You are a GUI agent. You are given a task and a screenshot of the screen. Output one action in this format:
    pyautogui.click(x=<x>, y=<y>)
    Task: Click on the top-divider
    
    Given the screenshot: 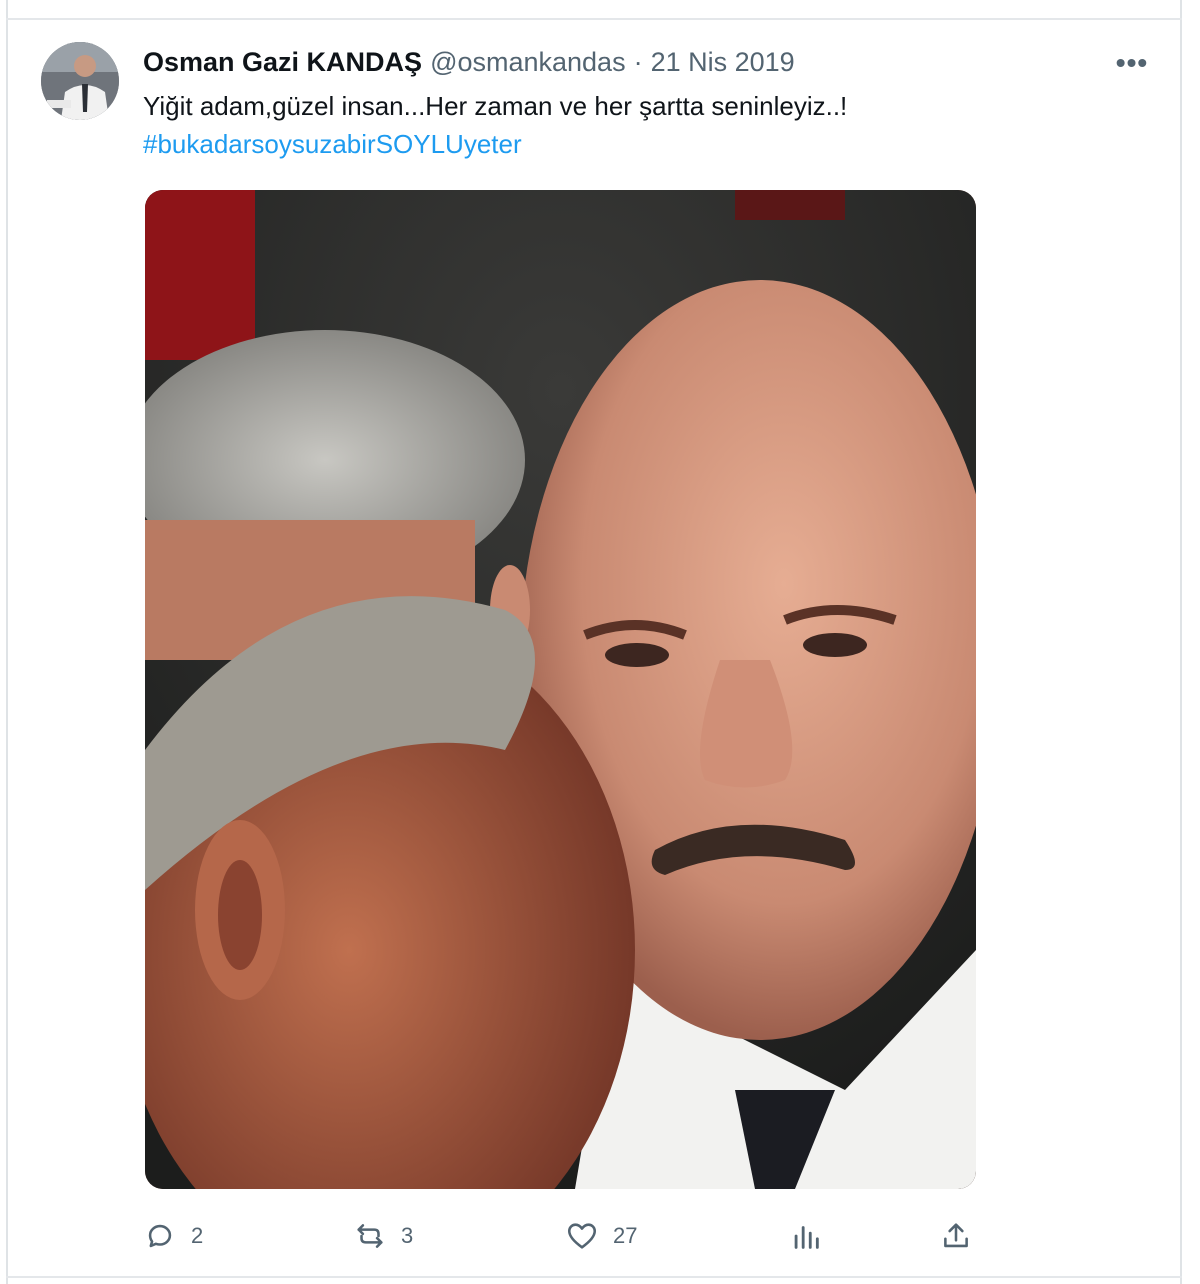 What is the action you would take?
    pyautogui.click(x=594, y=19)
    